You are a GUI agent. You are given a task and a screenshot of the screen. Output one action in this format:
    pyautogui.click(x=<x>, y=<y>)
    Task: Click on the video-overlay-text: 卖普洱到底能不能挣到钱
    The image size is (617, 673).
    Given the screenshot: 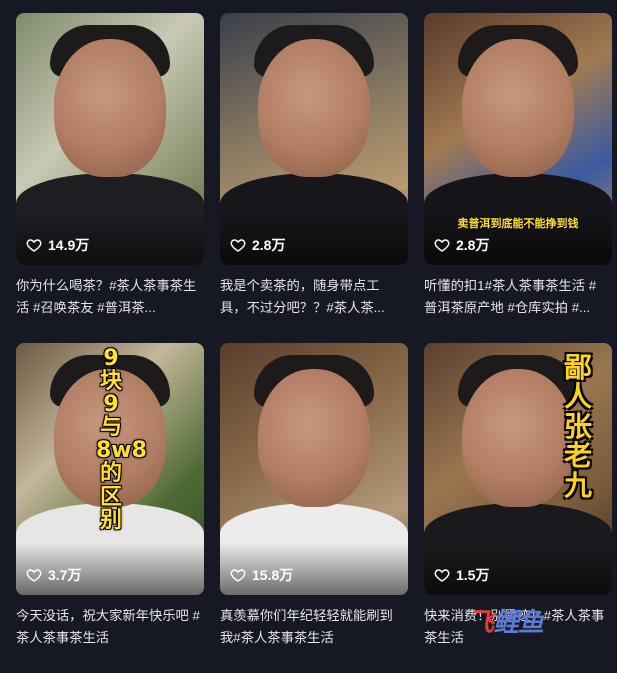 What is the action you would take?
    pyautogui.click(x=518, y=223)
    